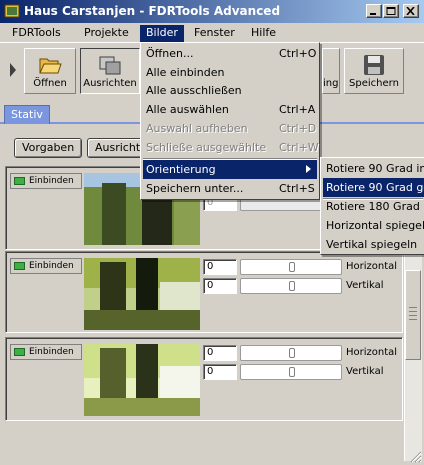 The width and height of the screenshot is (424, 465). I want to click on menu-fenster: Fenster, so click(214, 33).